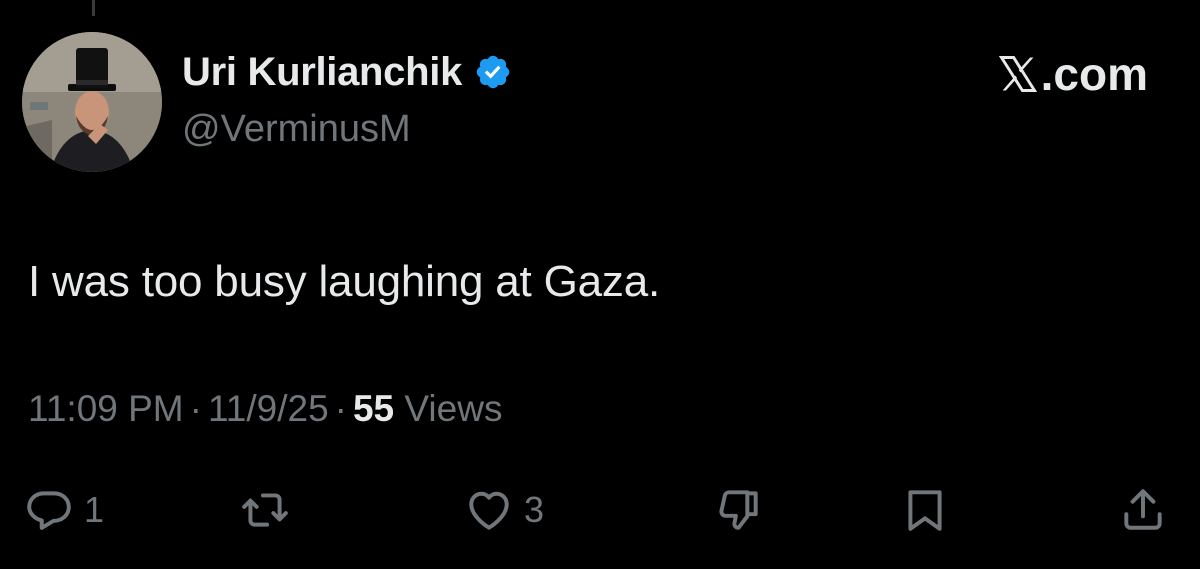  What do you see at coordinates (738, 510) in the screenshot?
I see `thumbs-down-icon` at bounding box center [738, 510].